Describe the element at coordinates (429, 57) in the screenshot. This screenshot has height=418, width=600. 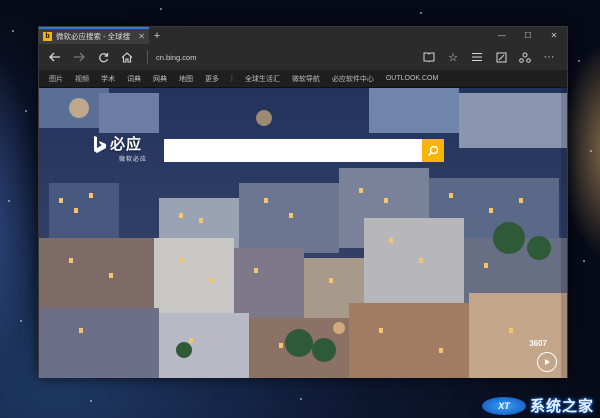
I see `reading-view-icon` at that location.